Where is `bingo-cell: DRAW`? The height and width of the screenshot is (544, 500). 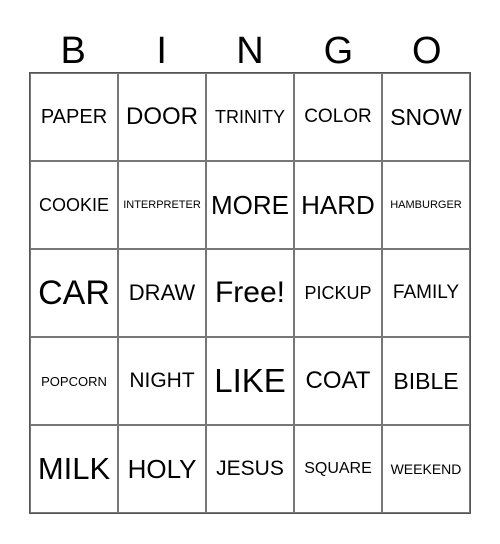
bingo-cell: DRAW is located at coordinates (162, 293).